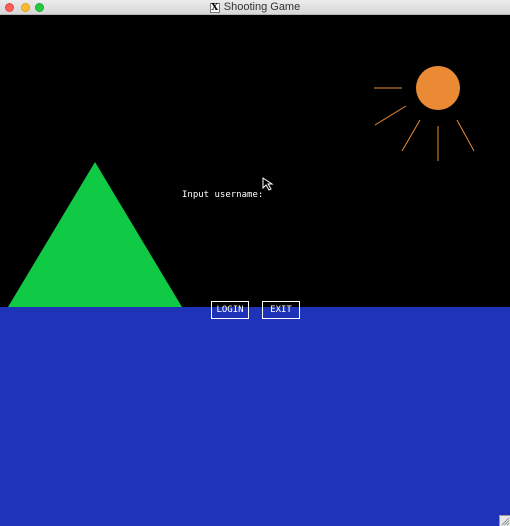 The height and width of the screenshot is (526, 510). I want to click on resize-grip-icon, so click(504, 520).